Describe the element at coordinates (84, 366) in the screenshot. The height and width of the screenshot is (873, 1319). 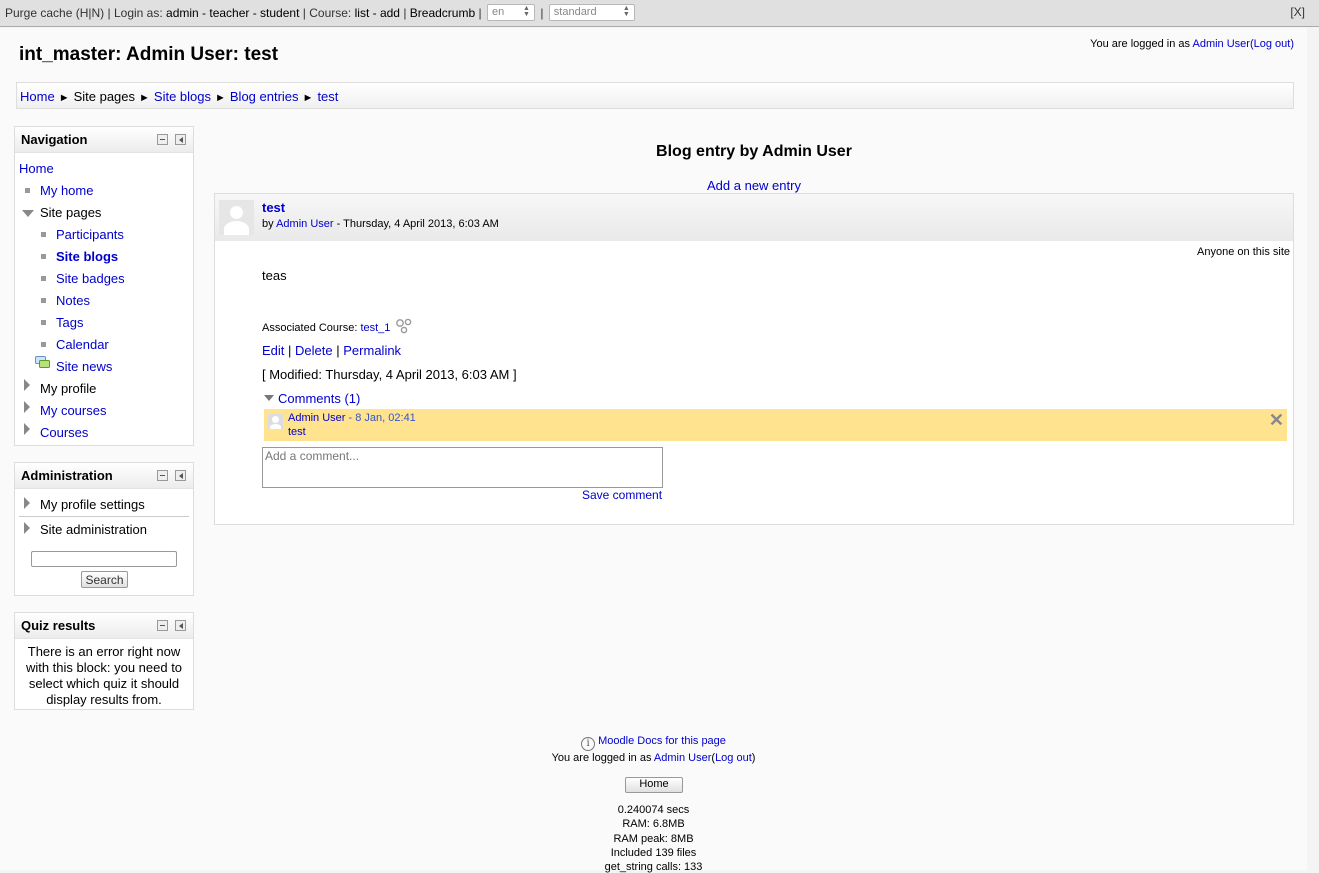
I see `nav-site-news: Site news` at that location.